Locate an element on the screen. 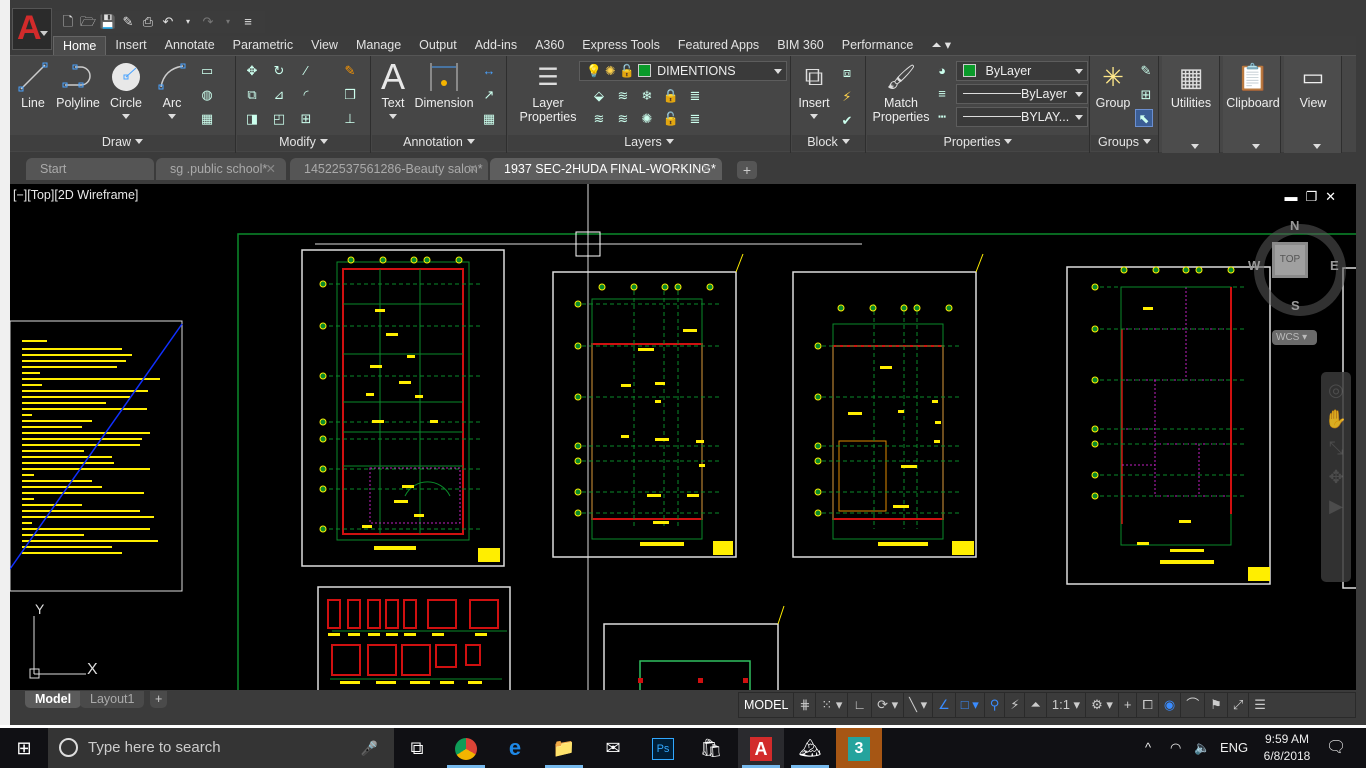 This screenshot has height=768, width=1366. circle-button: Circle is located at coordinates (126, 91).